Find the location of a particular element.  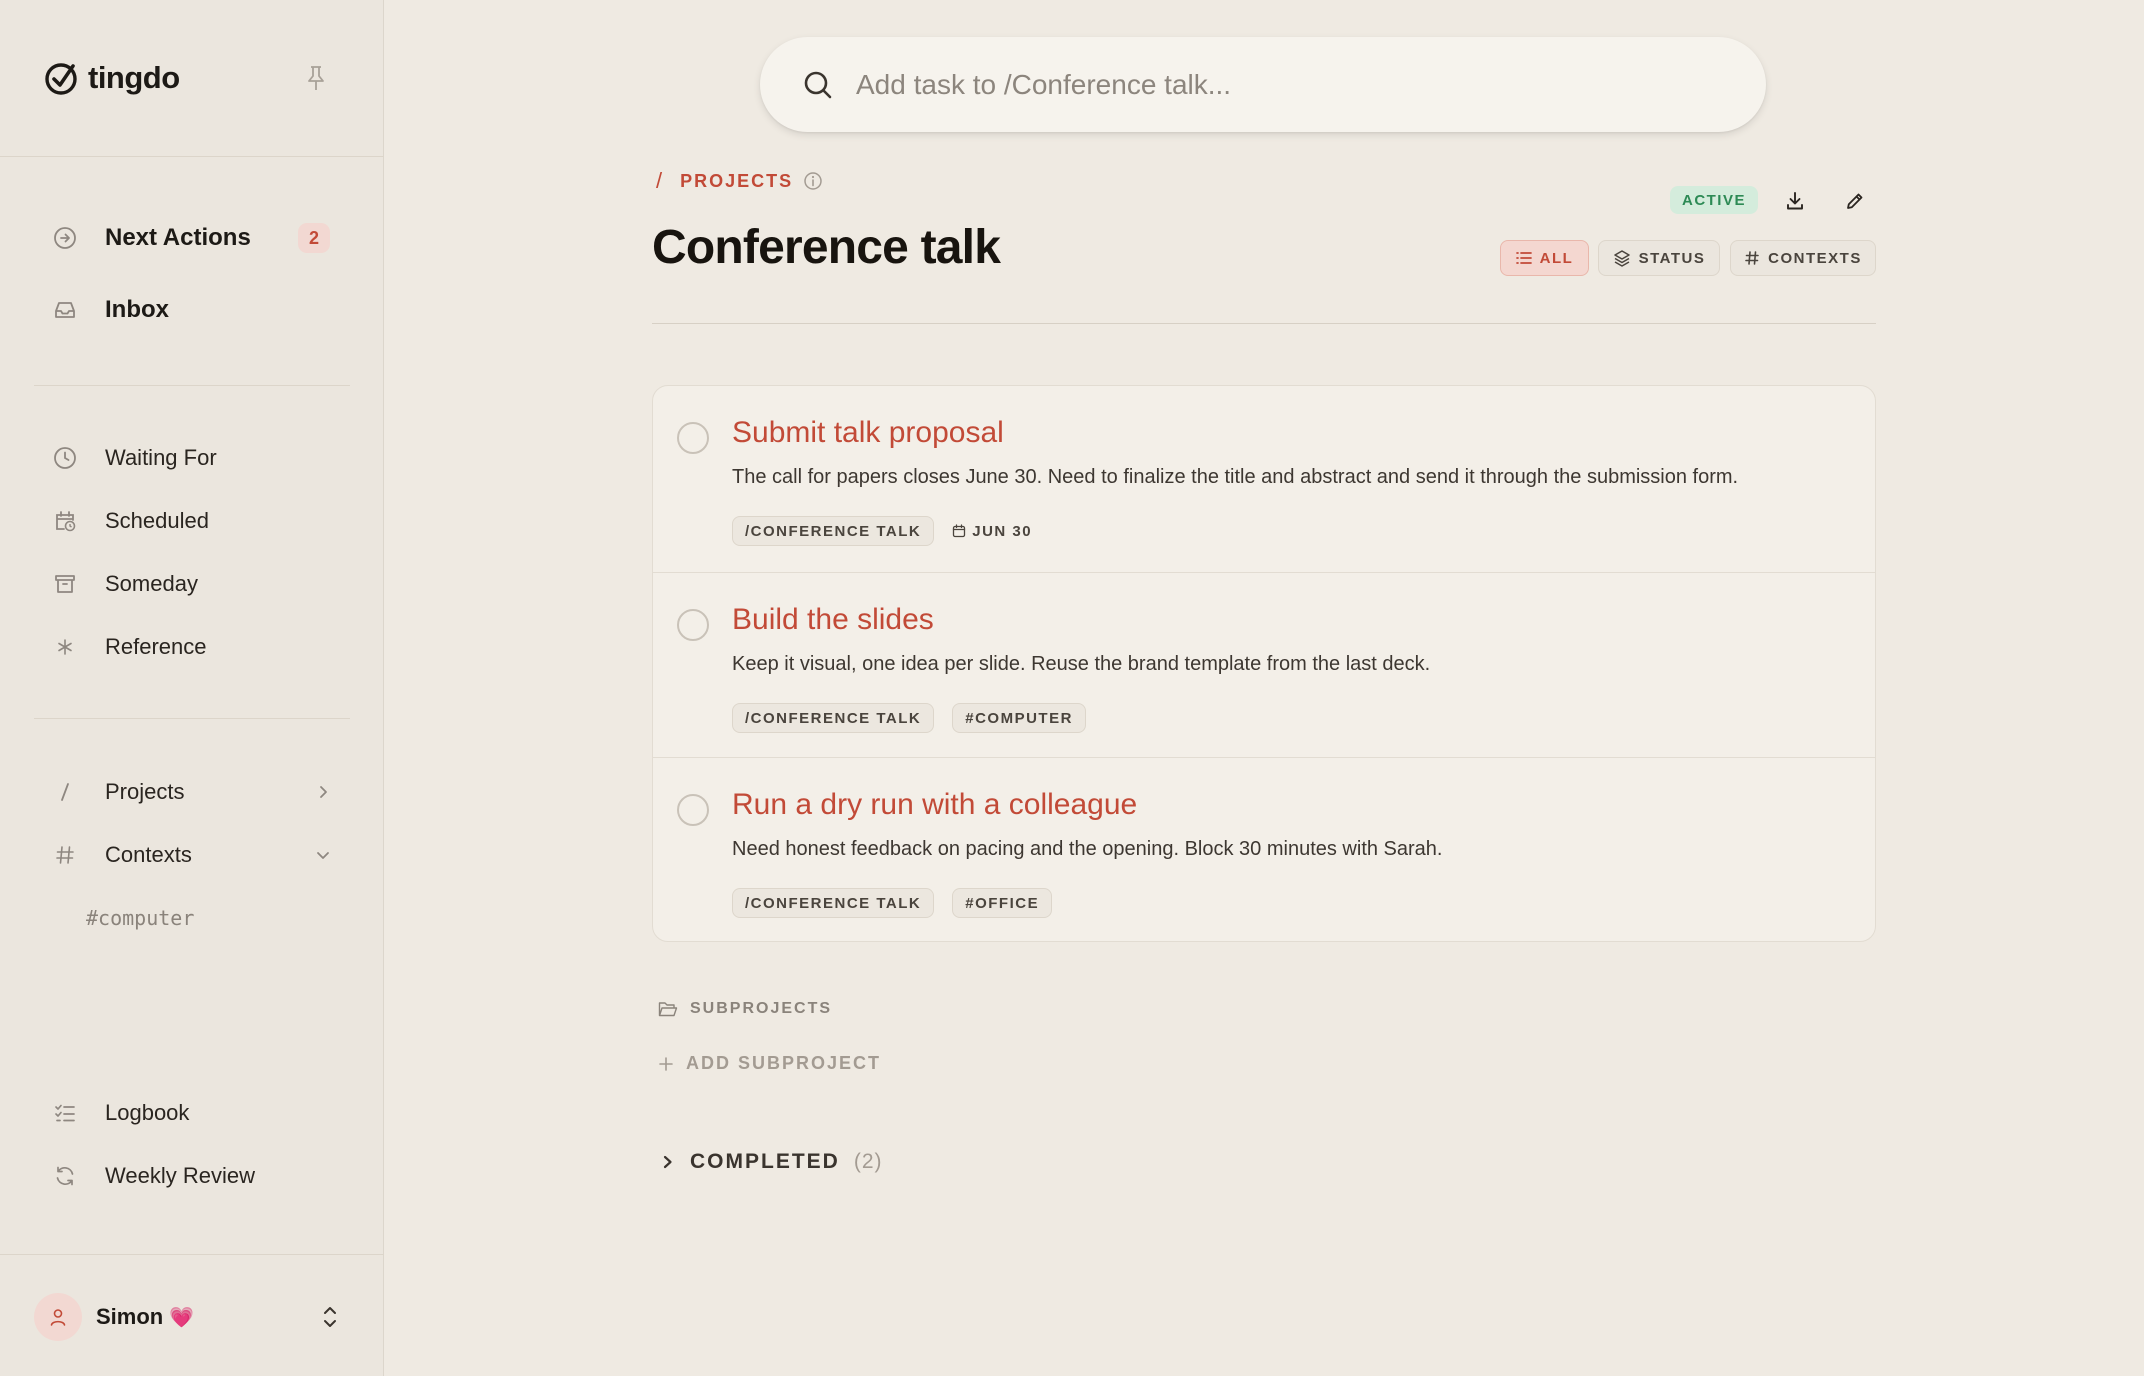

count-badge: 2 is located at coordinates (314, 238).